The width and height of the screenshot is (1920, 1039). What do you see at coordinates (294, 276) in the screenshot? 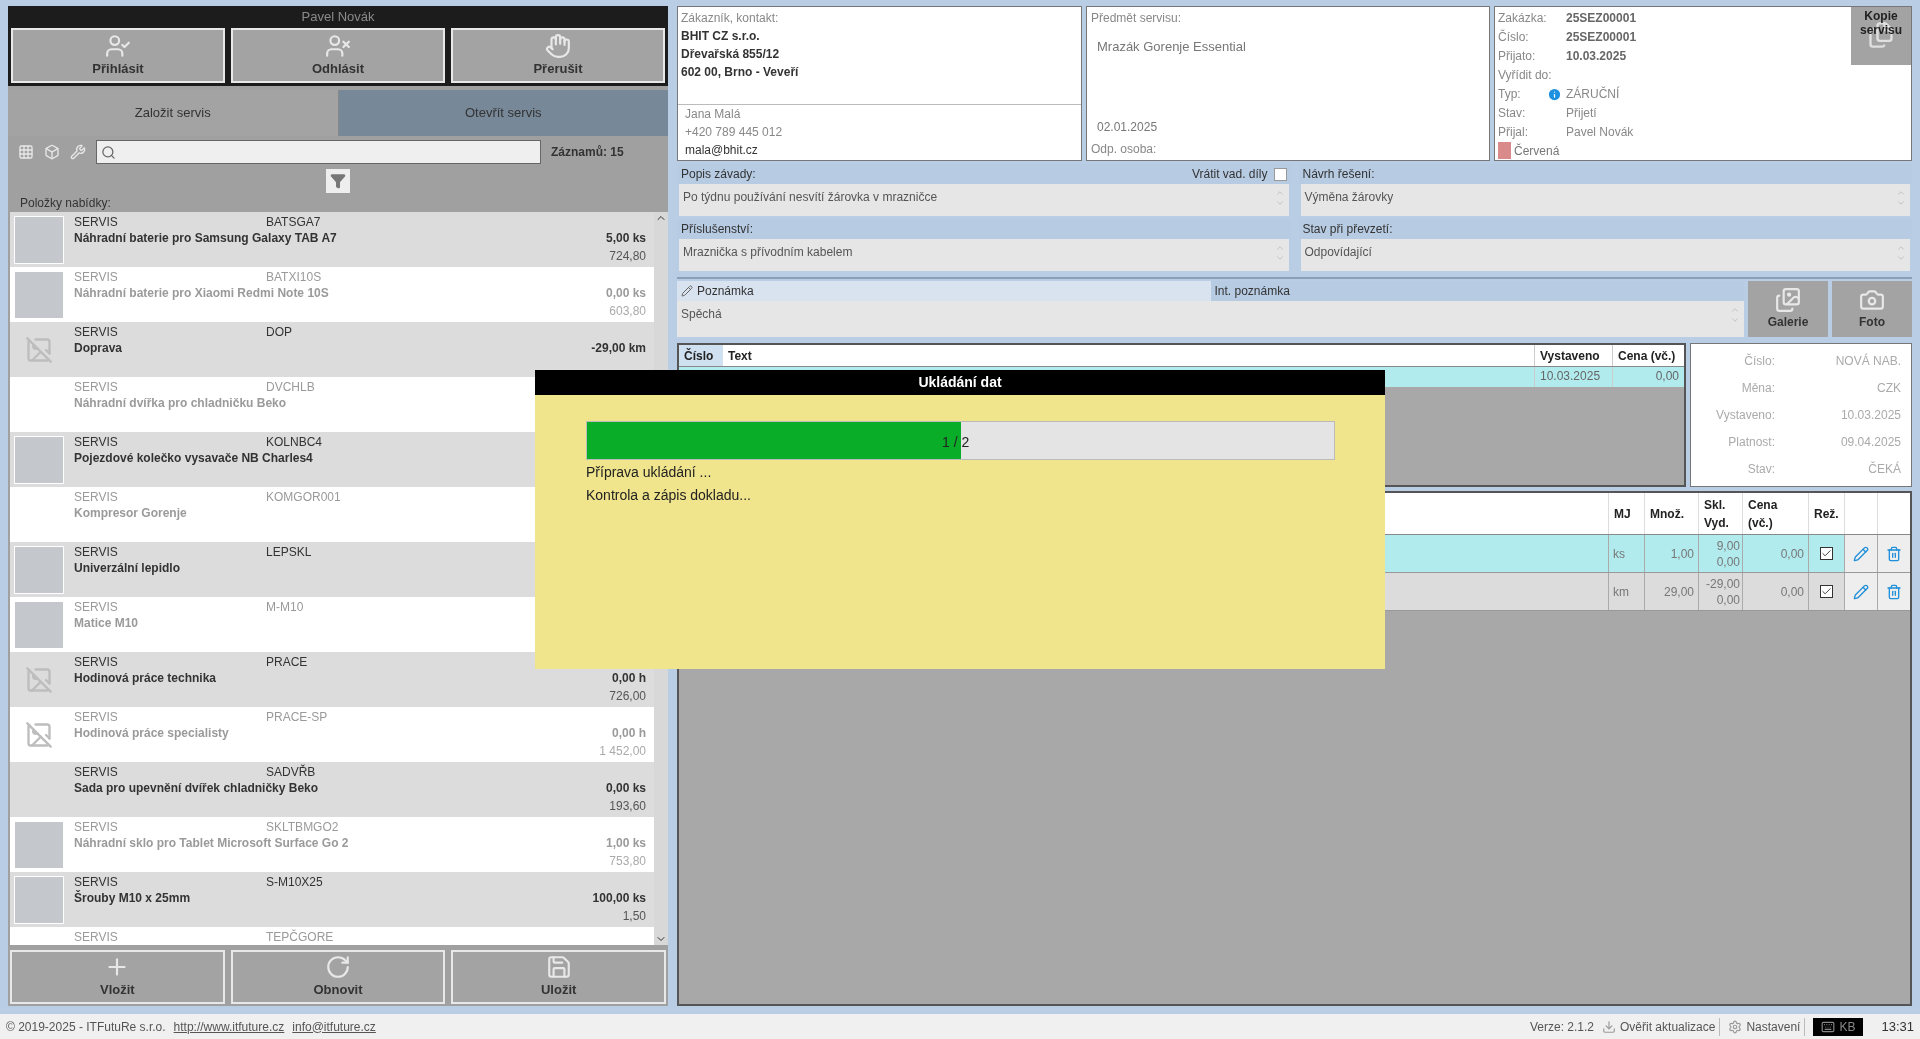
I see `item-code: BATXI10S` at bounding box center [294, 276].